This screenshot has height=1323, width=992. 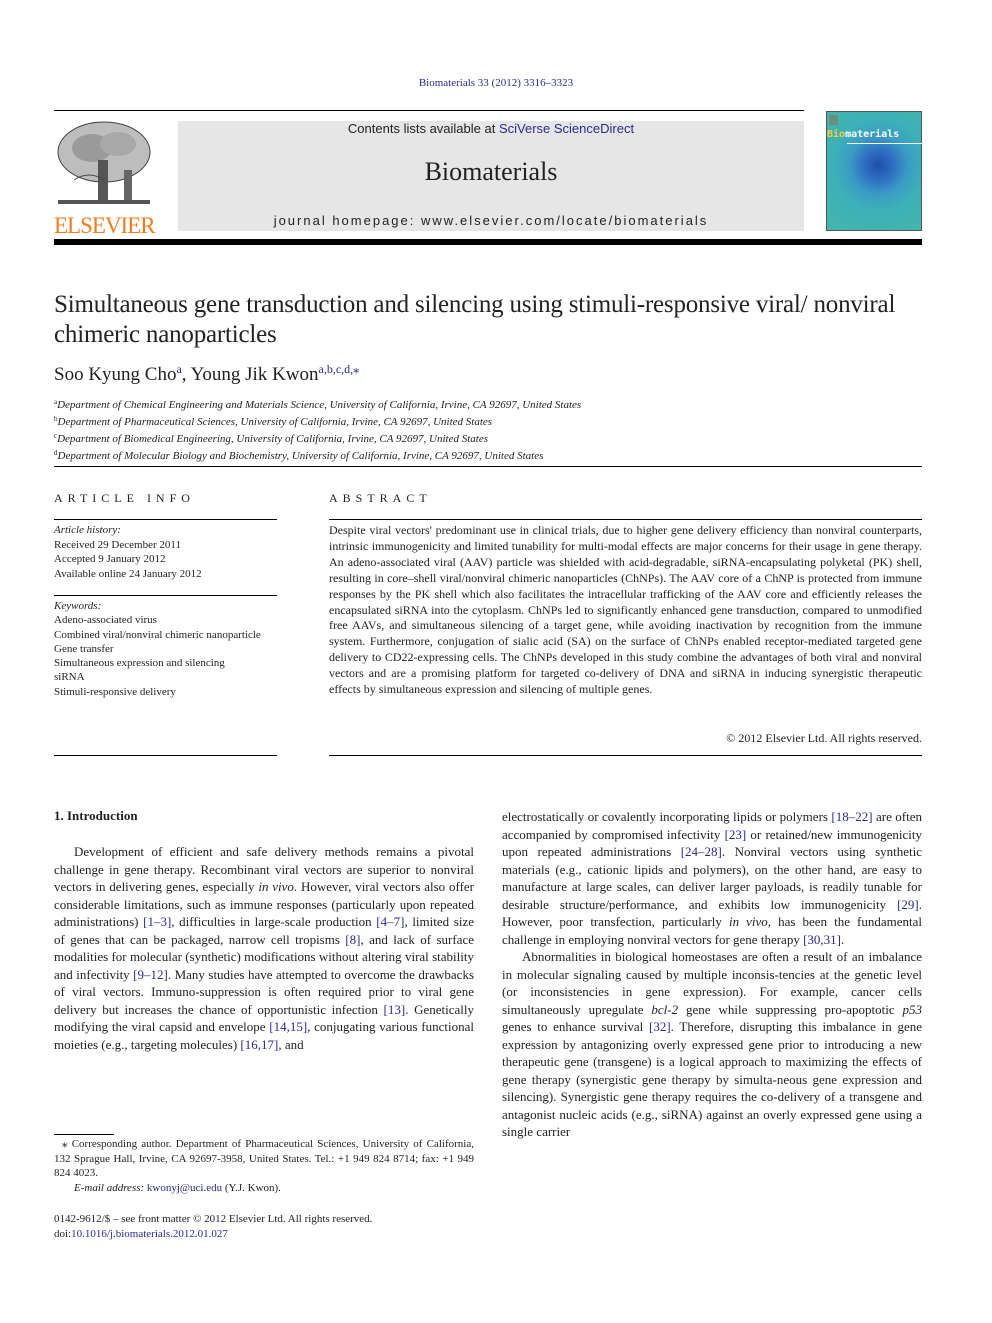 I want to click on italic-term: bcl-2, so click(x=665, y=1009).